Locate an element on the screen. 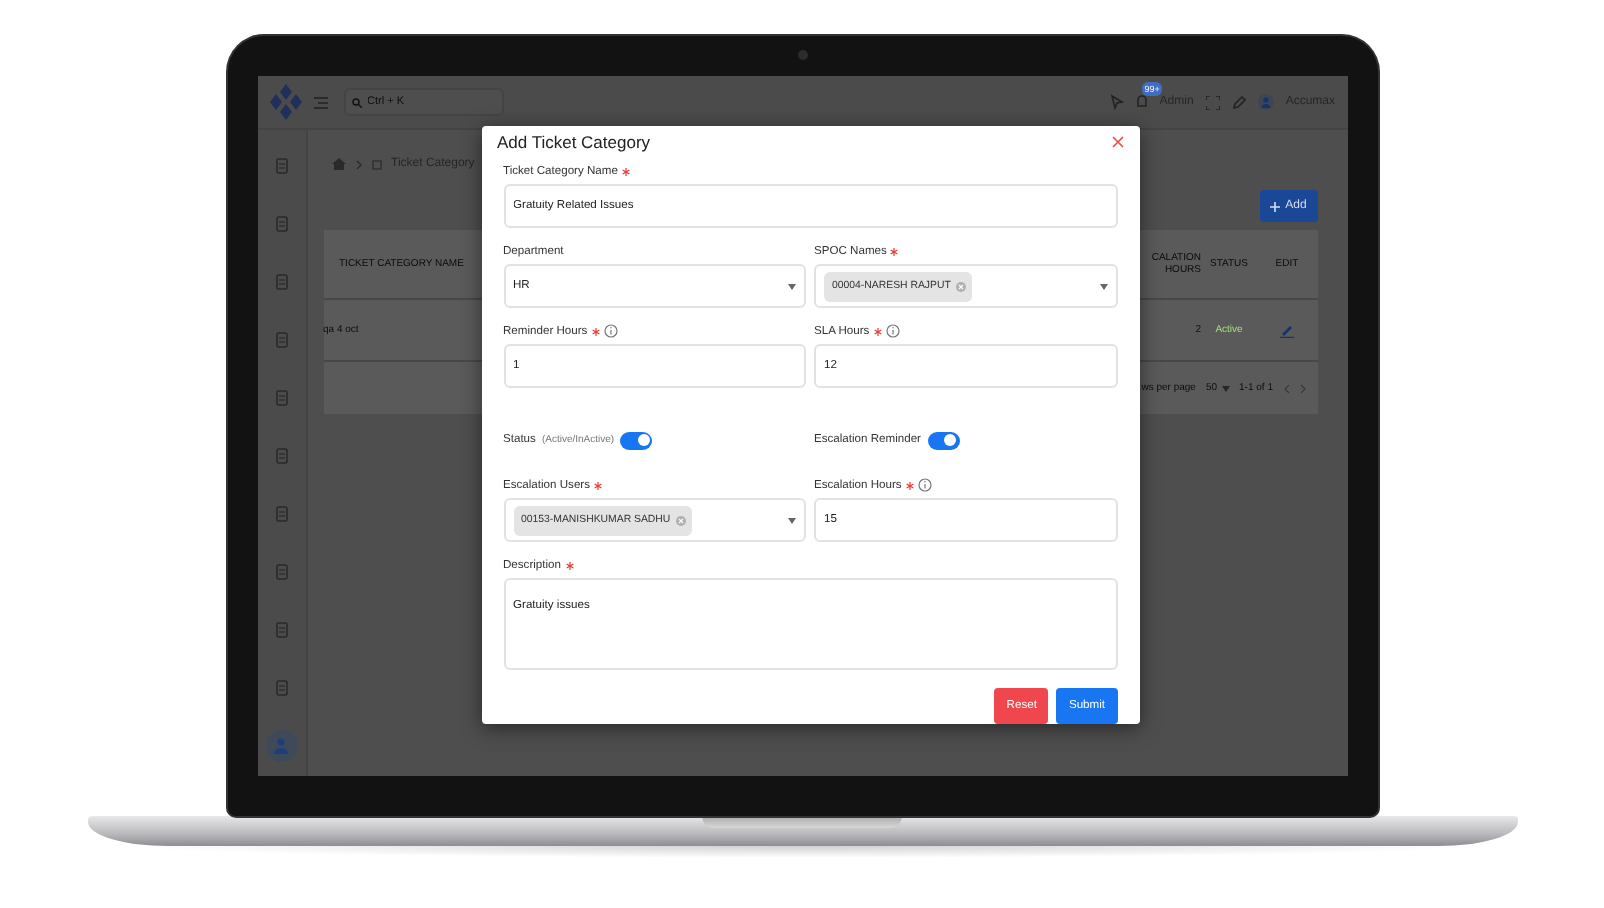 Image resolution: width=1604 pixels, height=908 pixels. square-icon is located at coordinates (376, 164).